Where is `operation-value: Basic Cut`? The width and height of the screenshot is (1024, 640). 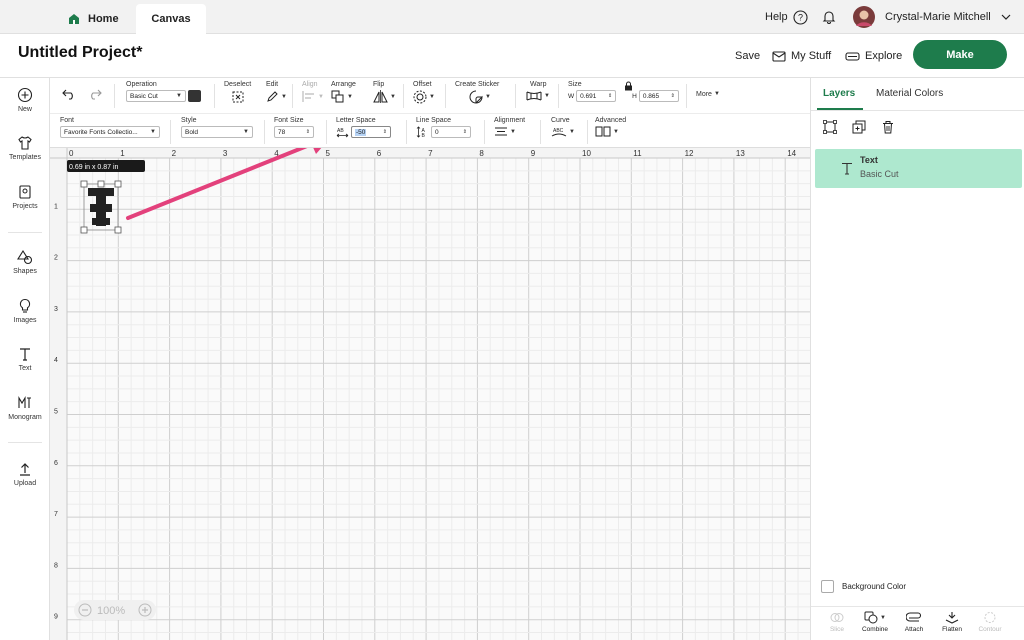 operation-value: Basic Cut is located at coordinates (144, 96).